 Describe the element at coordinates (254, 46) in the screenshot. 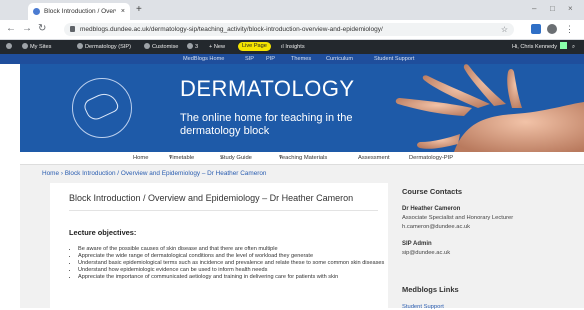

I see `live-page-button: Live Page` at that location.